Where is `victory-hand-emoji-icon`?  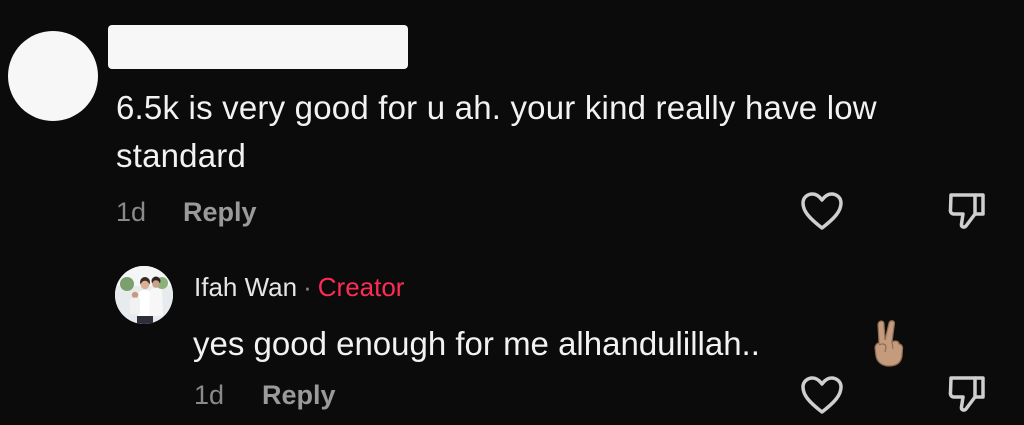 victory-hand-emoji-icon is located at coordinates (888, 343).